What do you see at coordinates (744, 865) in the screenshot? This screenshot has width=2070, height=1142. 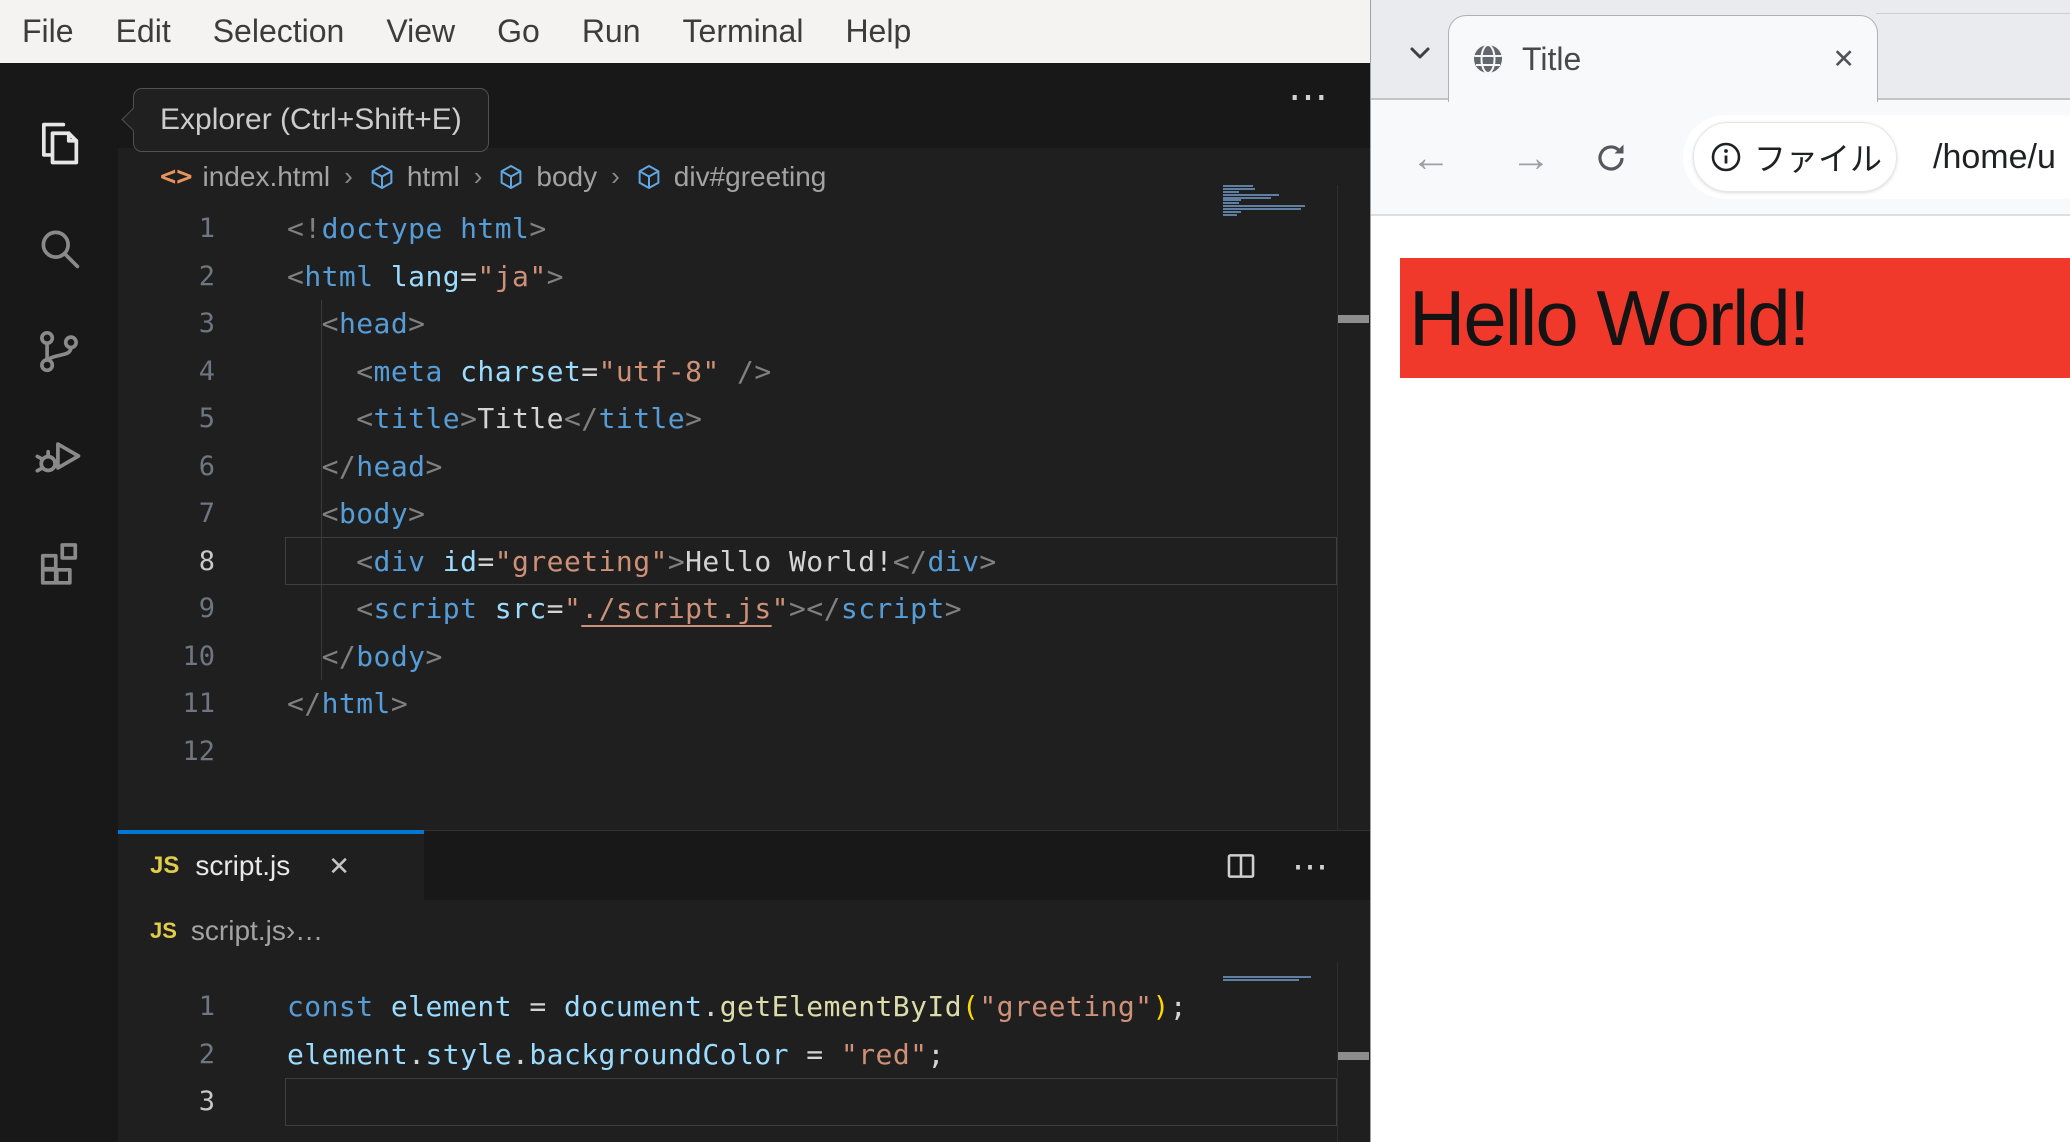 I see `editor-tabstrip-js: JS script.js ✕ ⋯` at bounding box center [744, 865].